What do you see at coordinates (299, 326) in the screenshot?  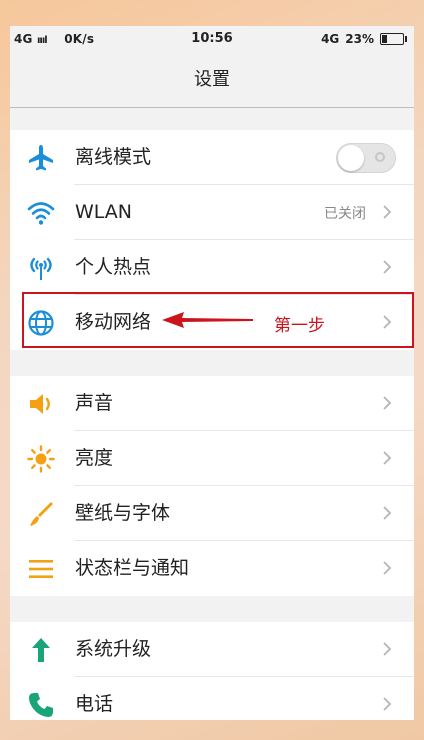 I see `annotation-step-label: 第一步` at bounding box center [299, 326].